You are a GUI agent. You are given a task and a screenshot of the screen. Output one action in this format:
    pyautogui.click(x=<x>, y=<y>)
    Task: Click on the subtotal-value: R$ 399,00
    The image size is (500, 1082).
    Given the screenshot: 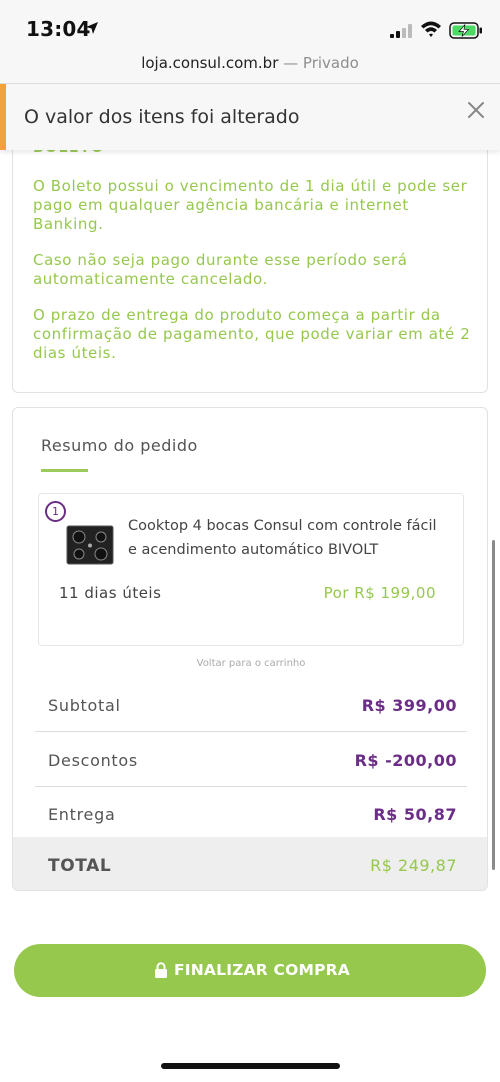 What is the action you would take?
    pyautogui.click(x=409, y=705)
    